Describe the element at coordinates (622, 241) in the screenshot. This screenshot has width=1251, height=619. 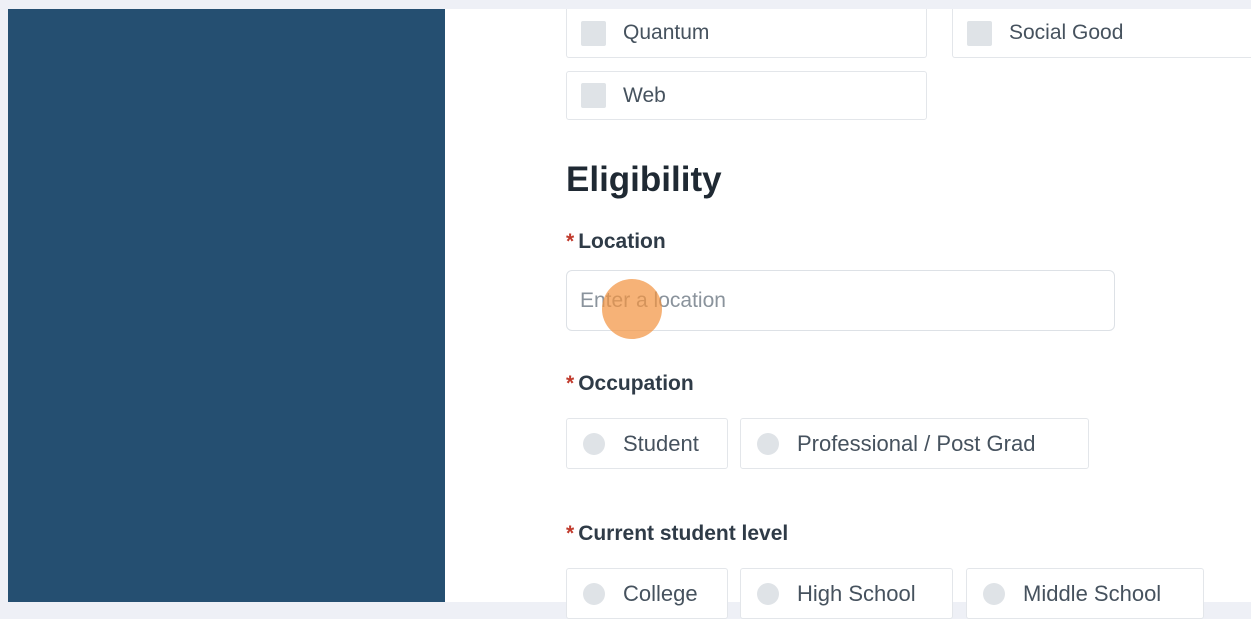
I see `location-label: Location` at that location.